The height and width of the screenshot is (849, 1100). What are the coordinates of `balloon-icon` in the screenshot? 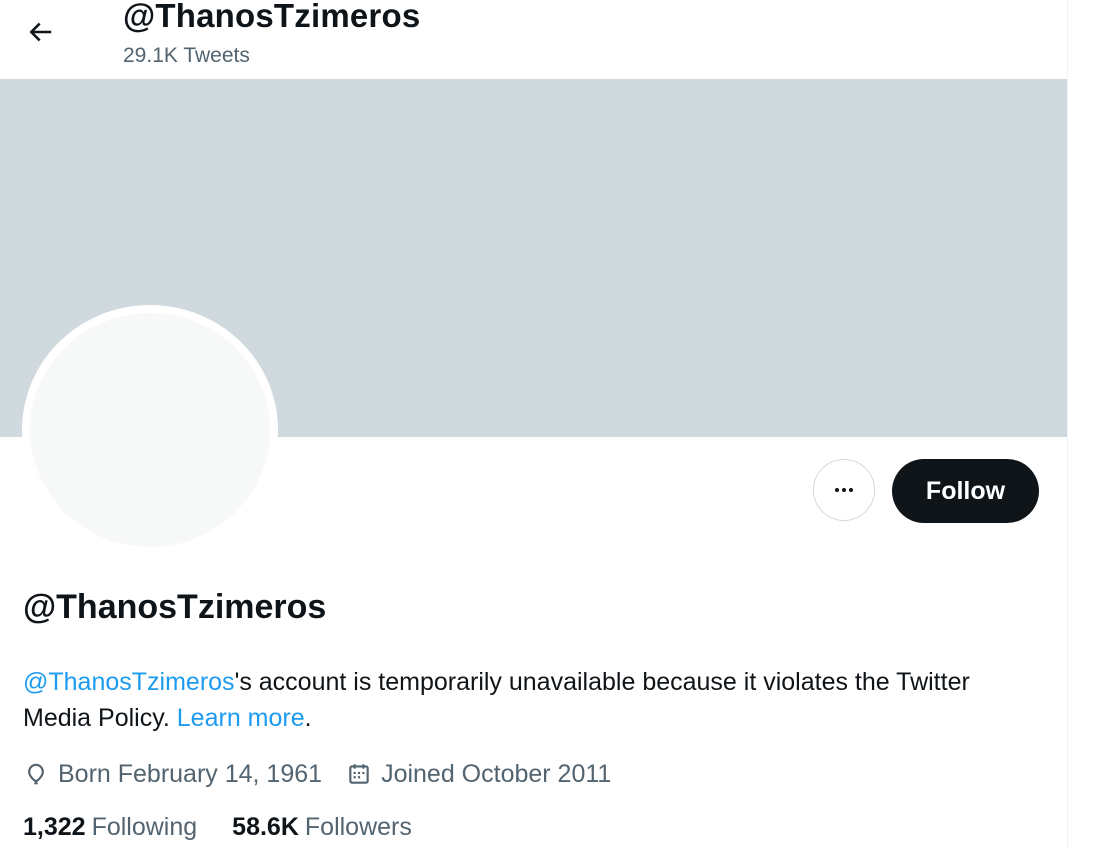 It's located at (36, 774).